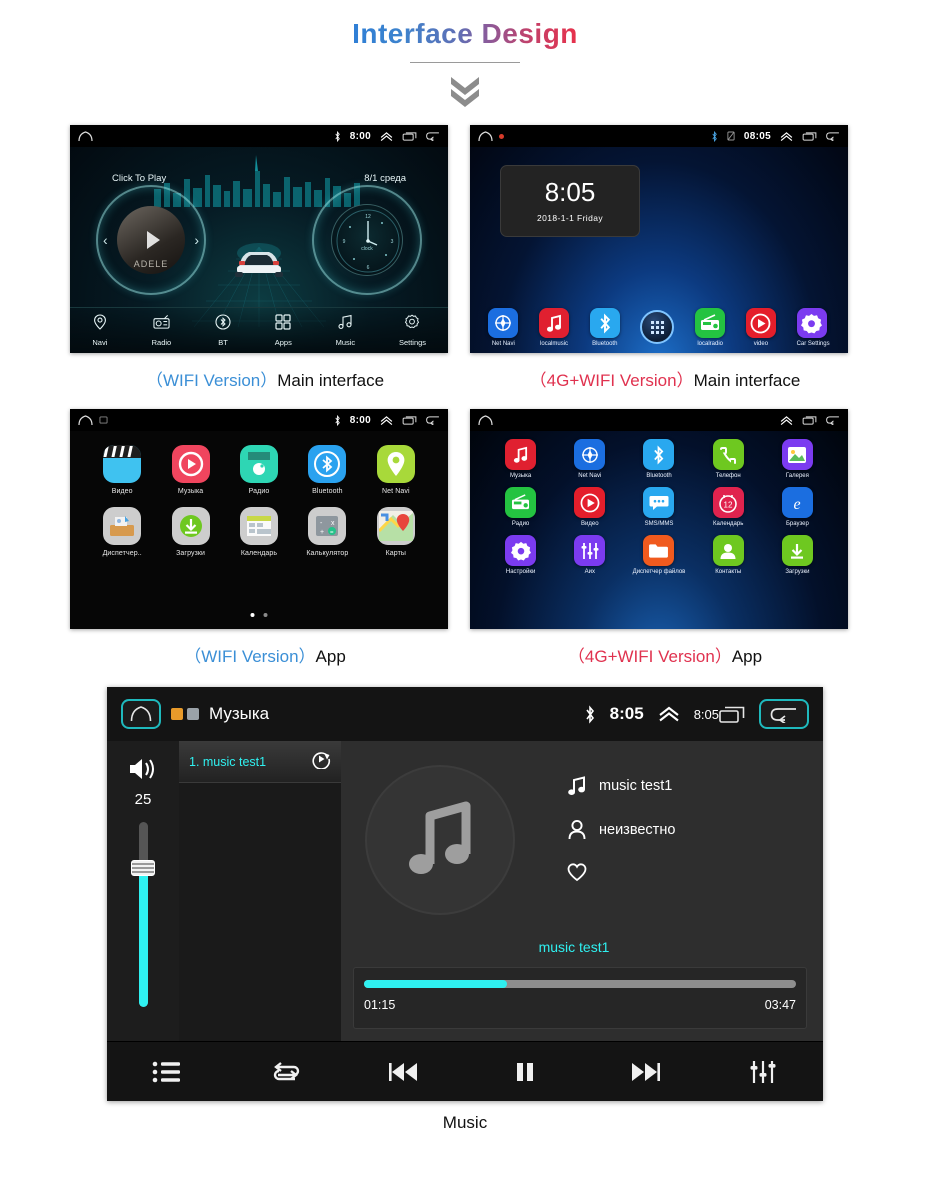 The image size is (930, 1203). Describe the element at coordinates (396, 532) in the screenshot. I see `app-item-maps: Карты` at that location.